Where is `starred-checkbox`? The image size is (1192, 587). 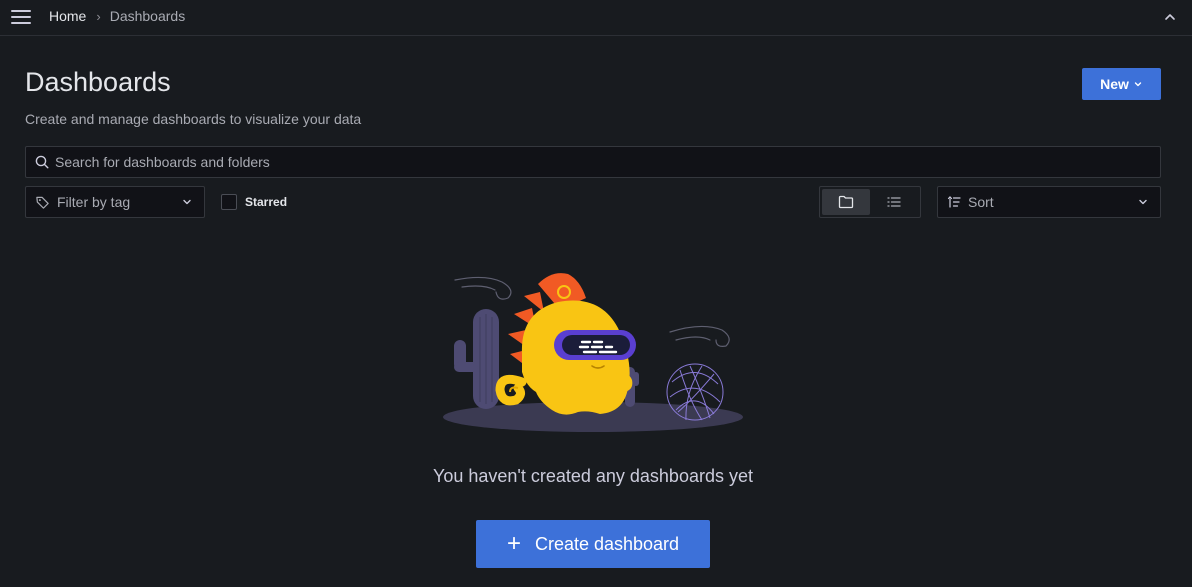
starred-checkbox is located at coordinates (229, 202).